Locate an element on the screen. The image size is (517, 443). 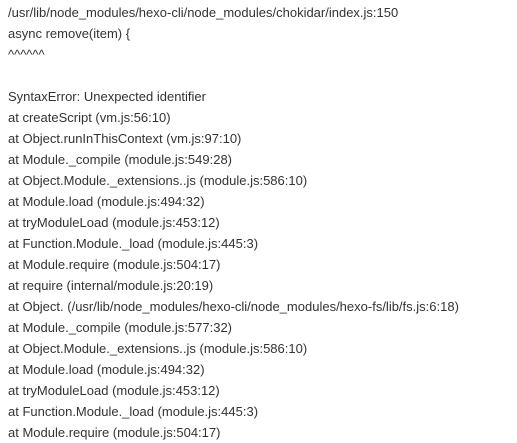
error-caret-marker: ^^^^^^ is located at coordinates (26, 54).